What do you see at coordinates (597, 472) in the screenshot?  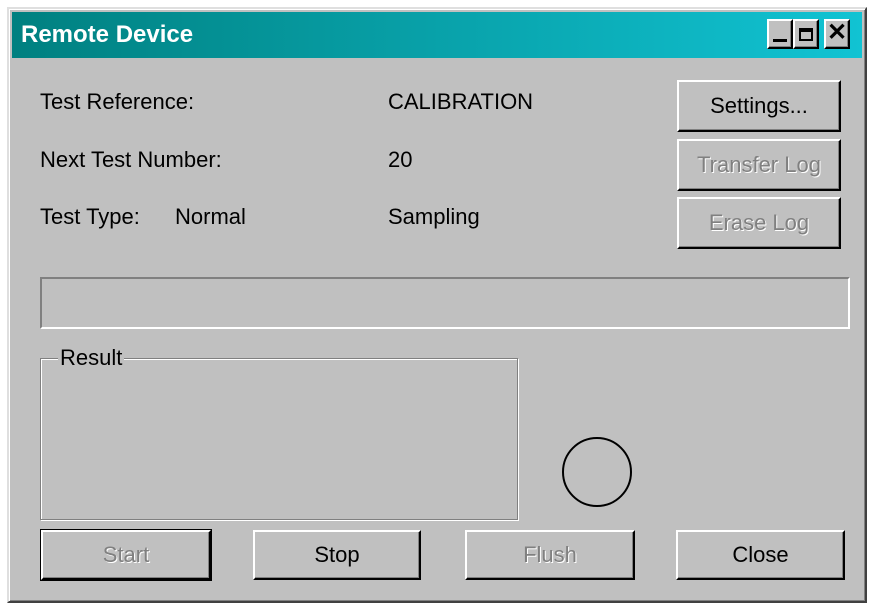 I see `status-indicator-circle` at bounding box center [597, 472].